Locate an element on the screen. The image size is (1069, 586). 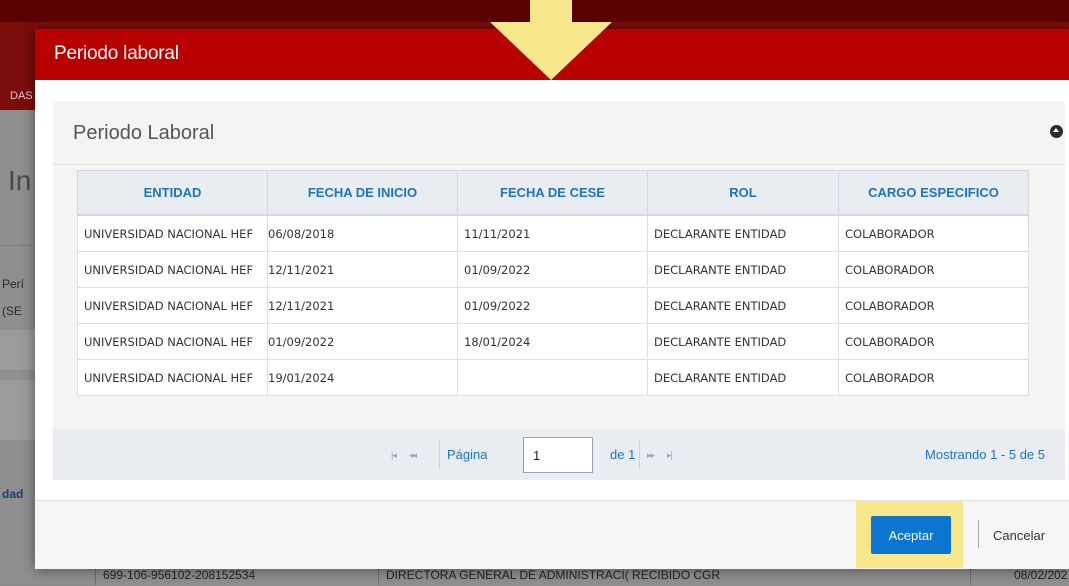
nav-item-fragment: DAS is located at coordinates (21, 96).